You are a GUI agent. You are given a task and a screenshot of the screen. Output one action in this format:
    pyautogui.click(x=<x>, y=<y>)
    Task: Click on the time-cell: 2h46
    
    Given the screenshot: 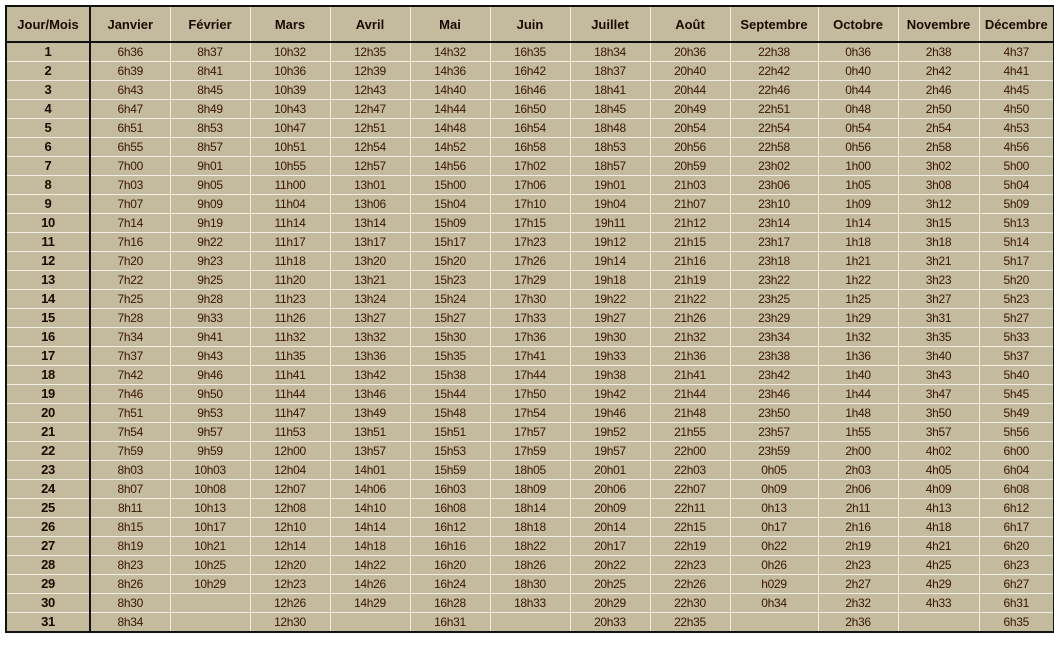 What is the action you would take?
    pyautogui.click(x=938, y=90)
    